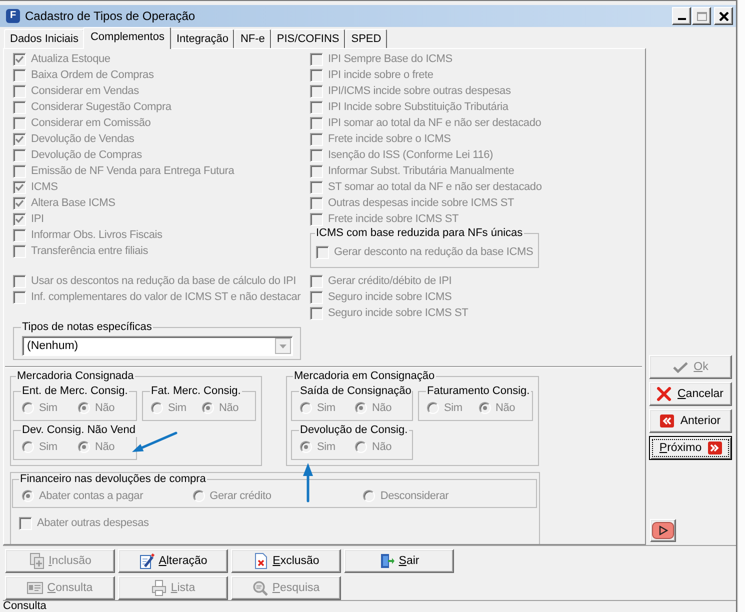 The height and width of the screenshot is (612, 745). Describe the element at coordinates (418, 107) in the screenshot. I see `checkbox-label: IPI Incide sobre Substituição Tributária` at that location.